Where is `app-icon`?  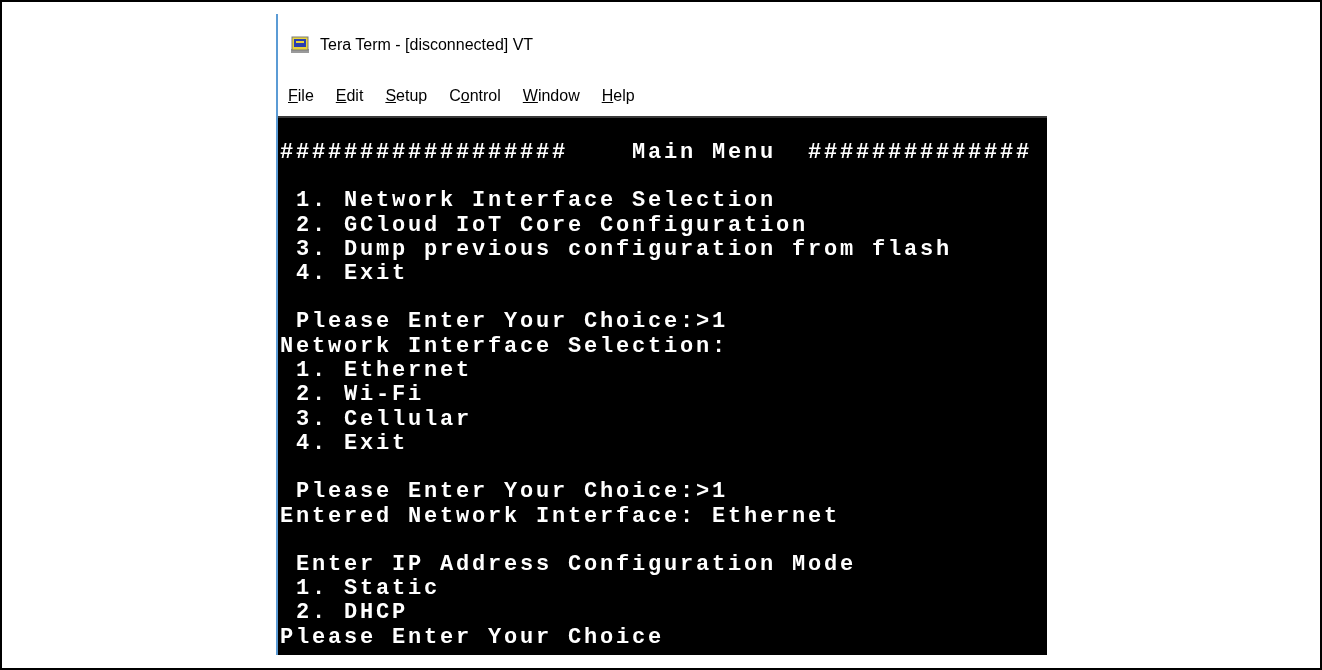
app-icon is located at coordinates (300, 45).